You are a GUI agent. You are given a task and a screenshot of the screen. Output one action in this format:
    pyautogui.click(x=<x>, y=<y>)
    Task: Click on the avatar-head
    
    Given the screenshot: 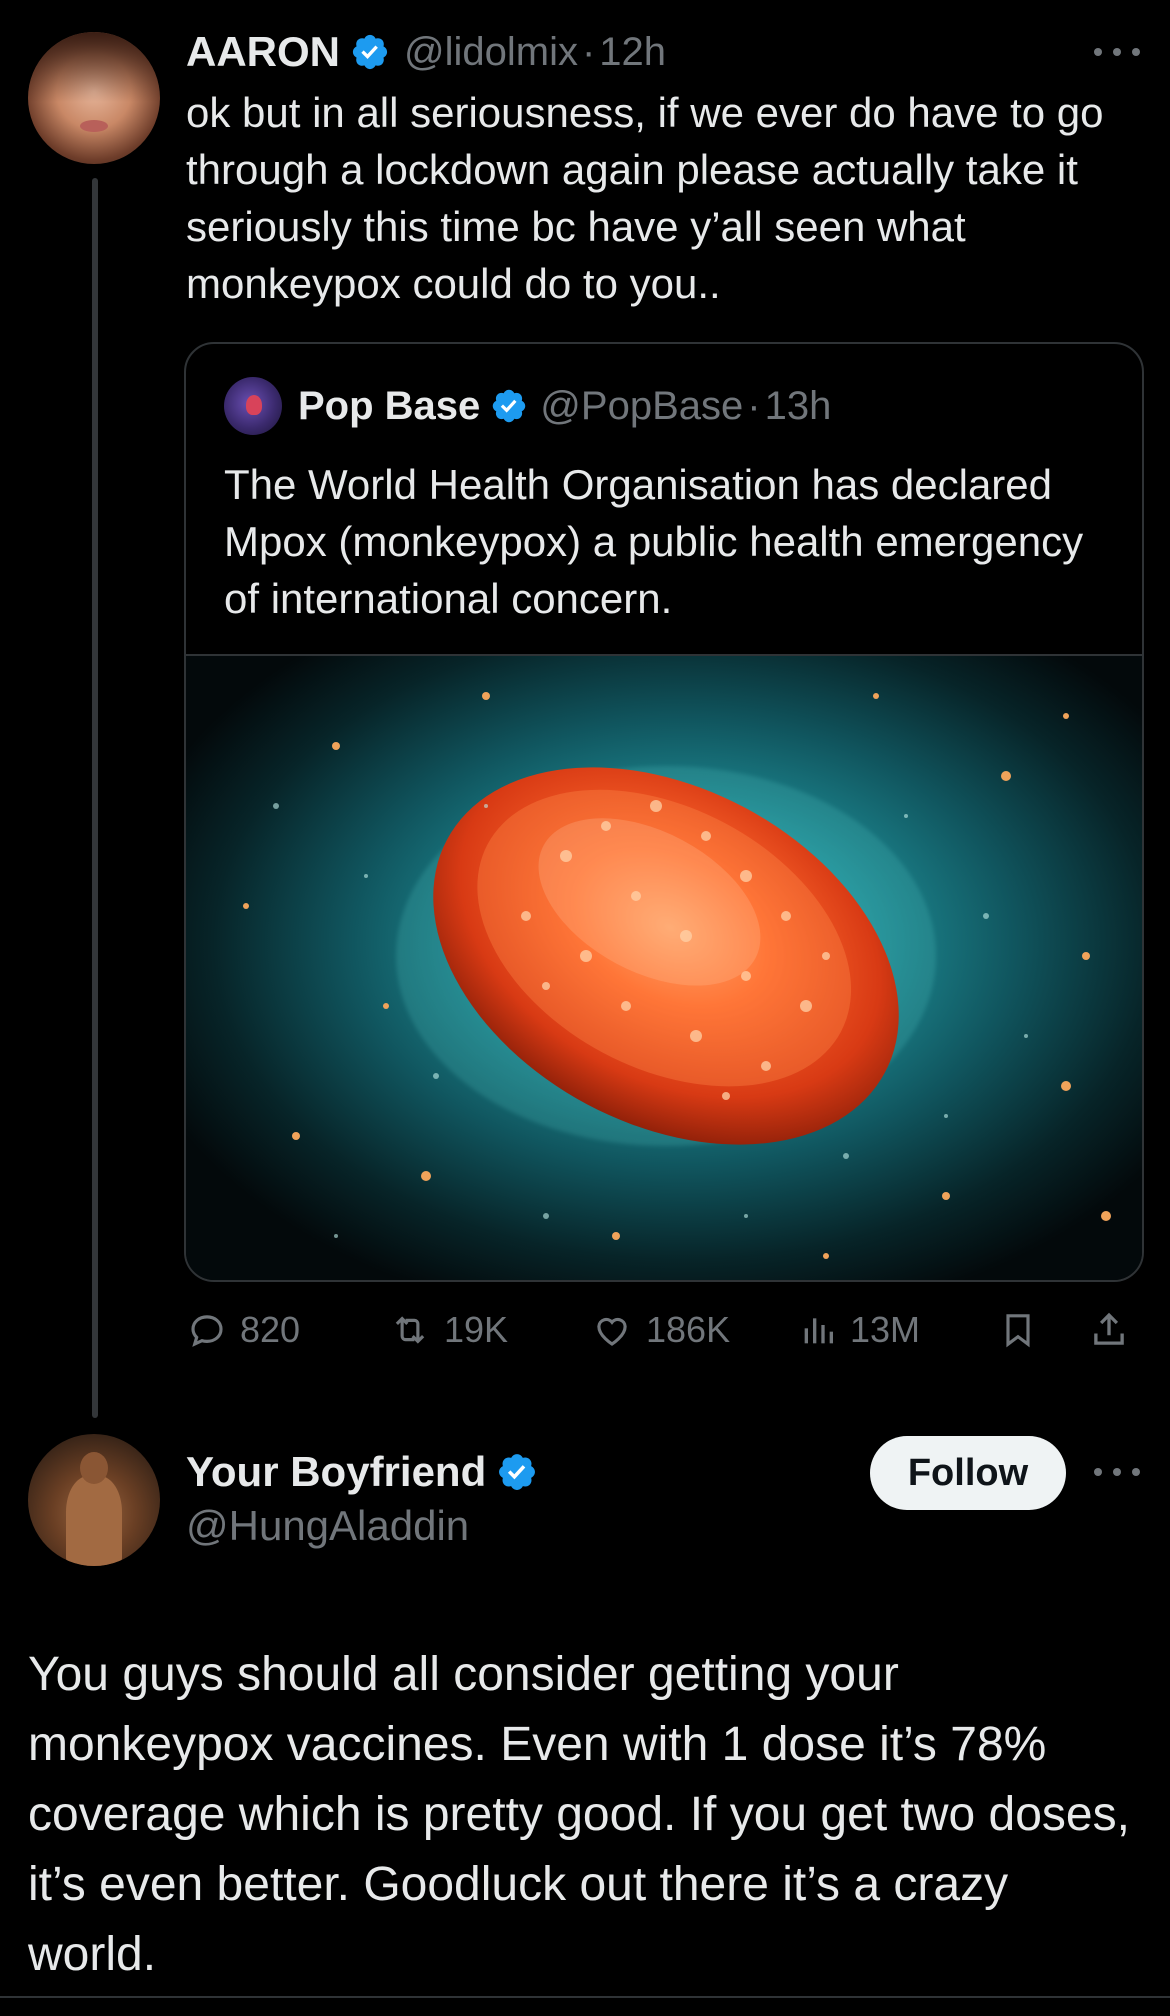 What is the action you would take?
    pyautogui.click(x=94, y=1468)
    